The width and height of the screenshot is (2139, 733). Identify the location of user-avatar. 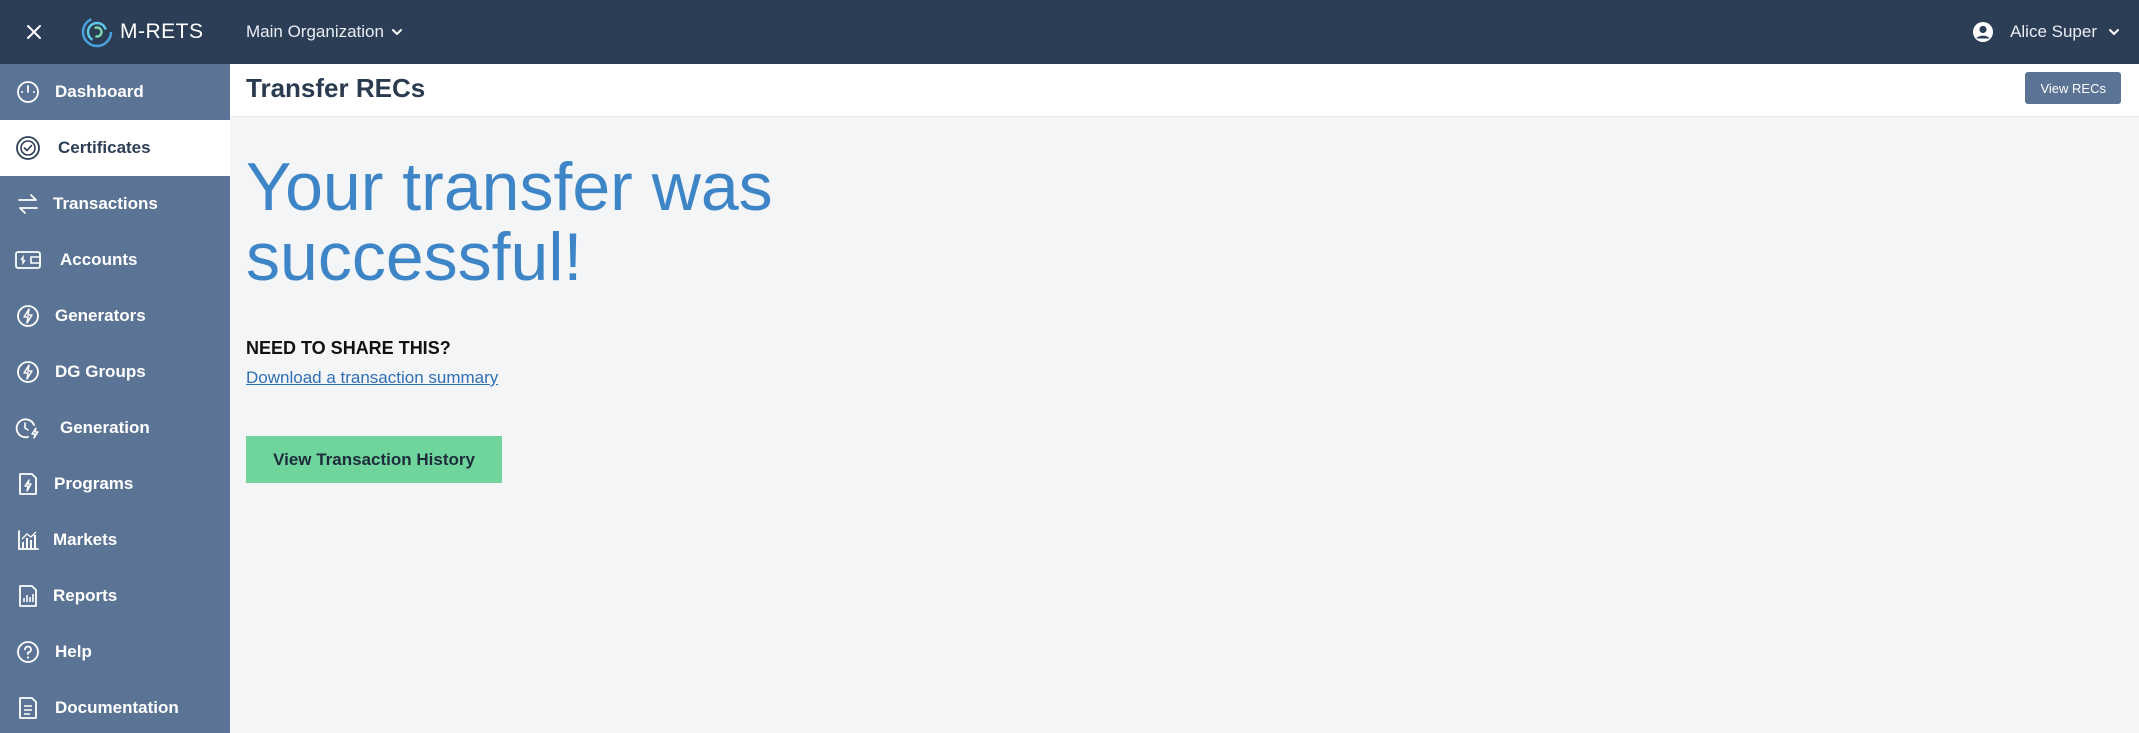
(1983, 32).